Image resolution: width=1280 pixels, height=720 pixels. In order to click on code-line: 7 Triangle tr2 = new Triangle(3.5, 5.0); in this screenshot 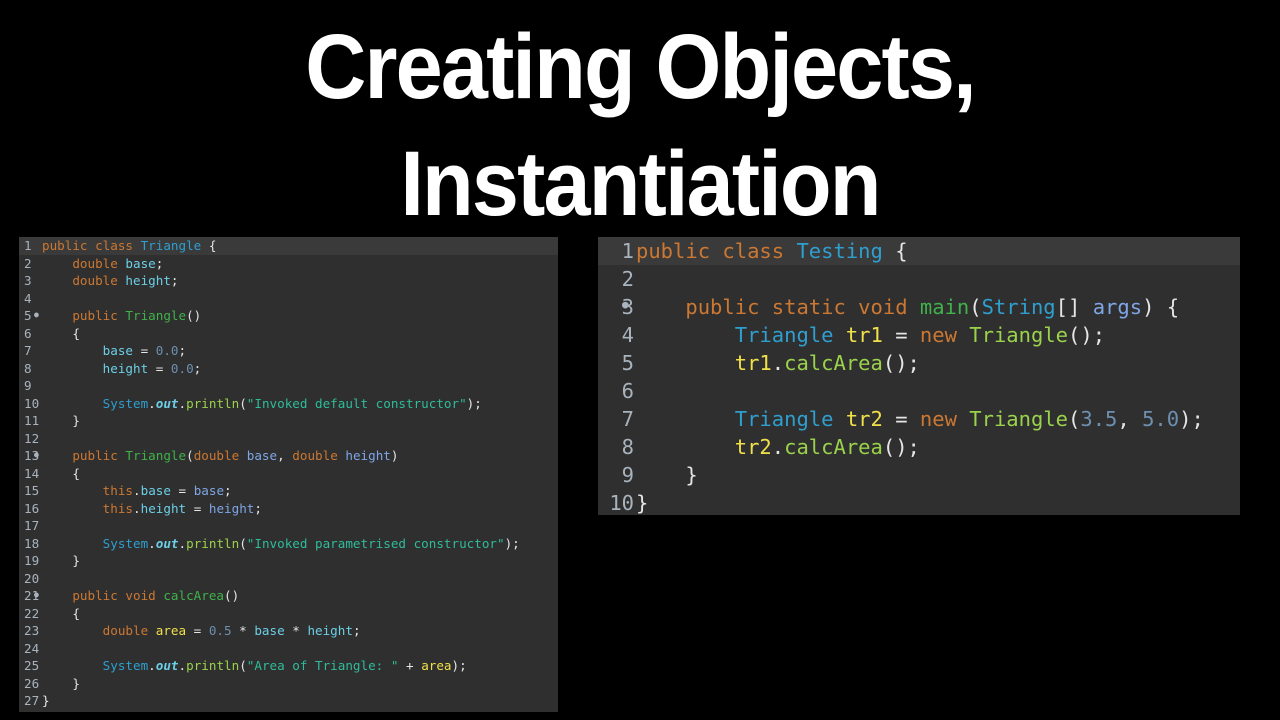, I will do `click(919, 419)`.